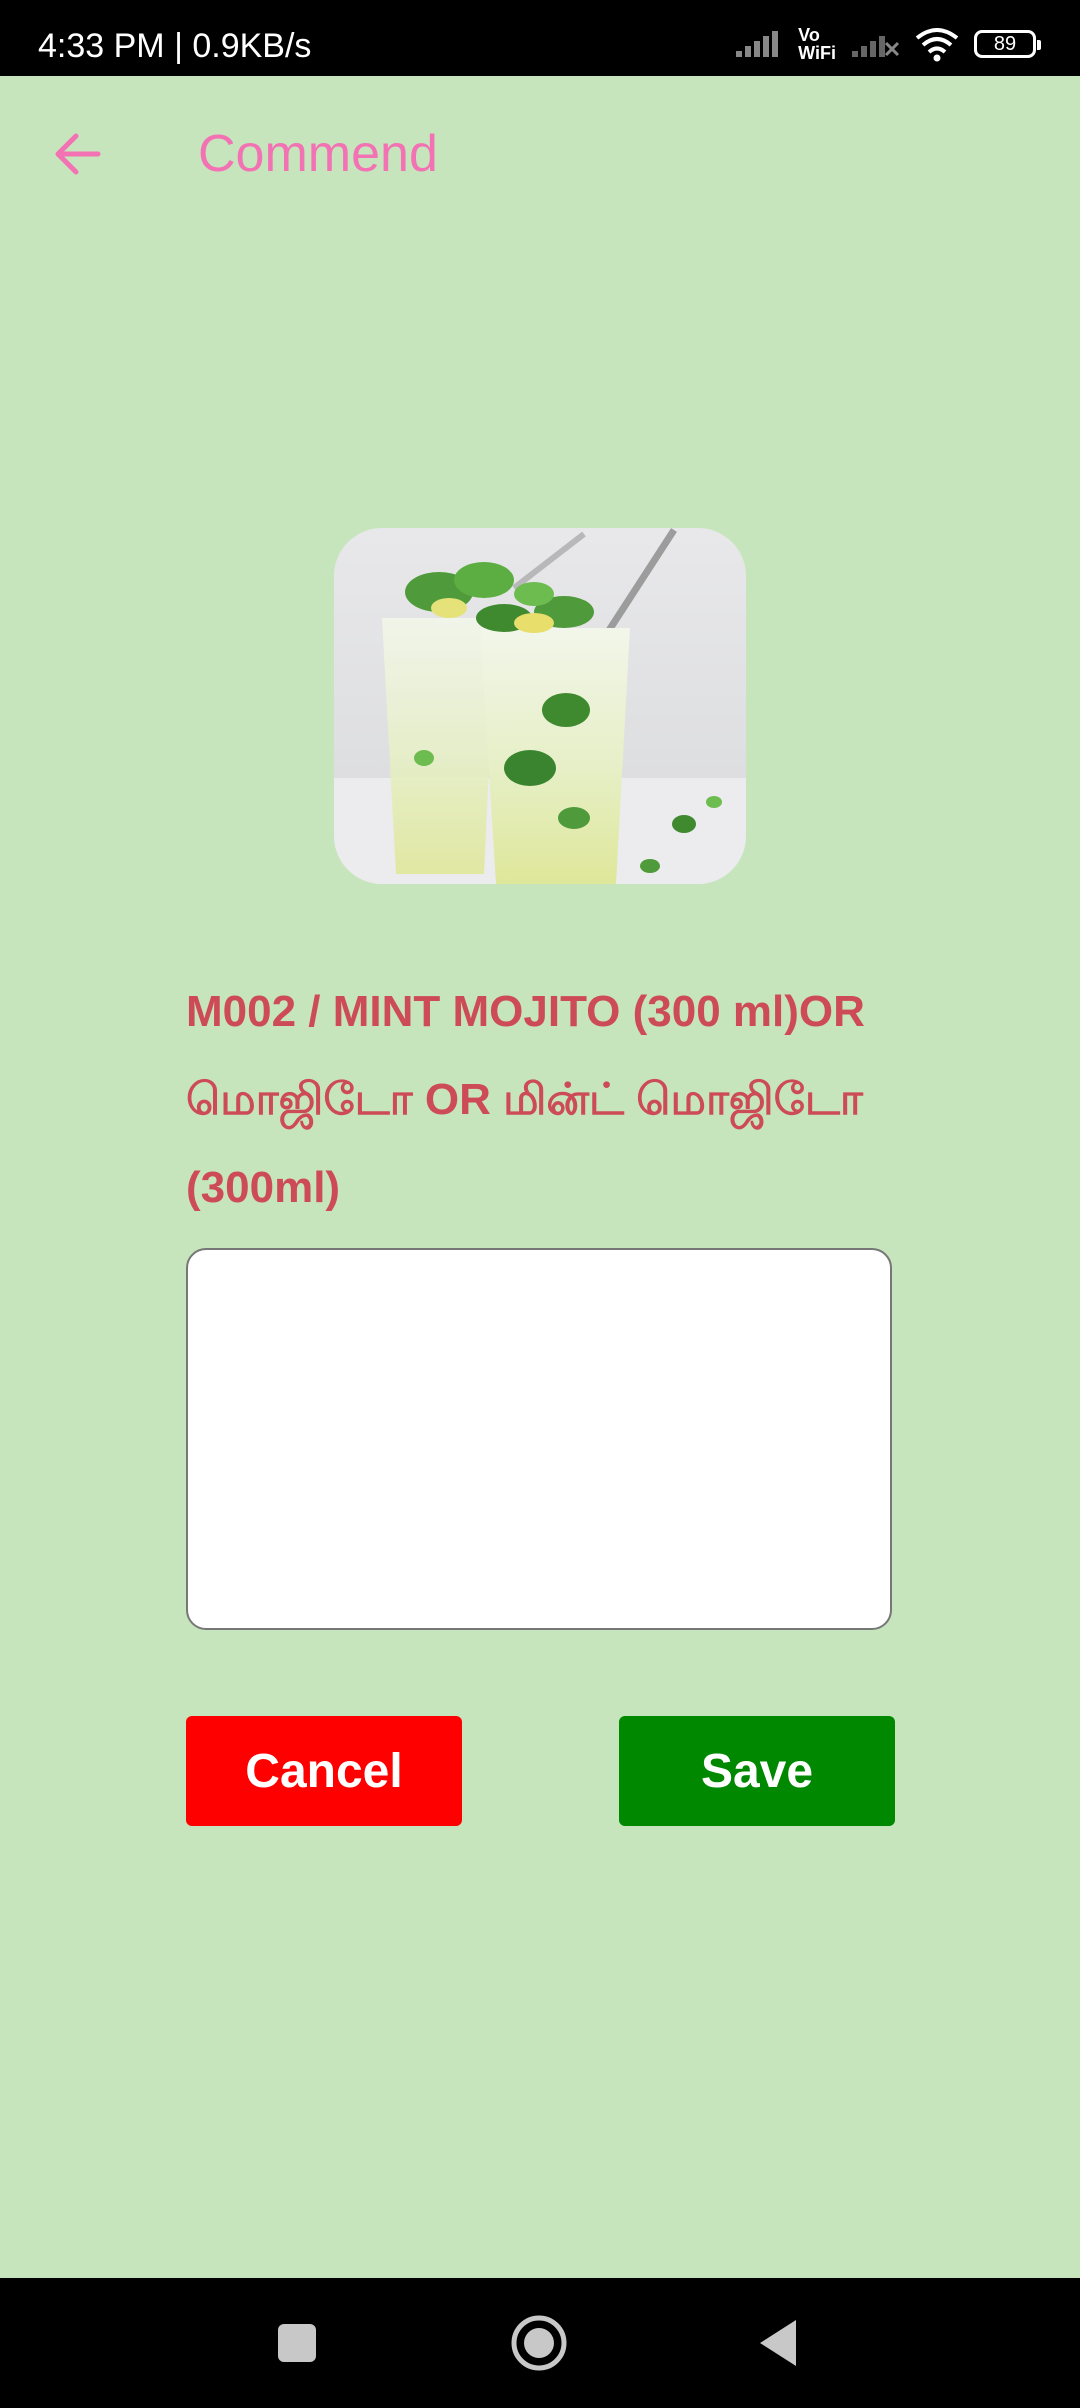  Describe the element at coordinates (540, 706) in the screenshot. I see `drink-image` at that location.